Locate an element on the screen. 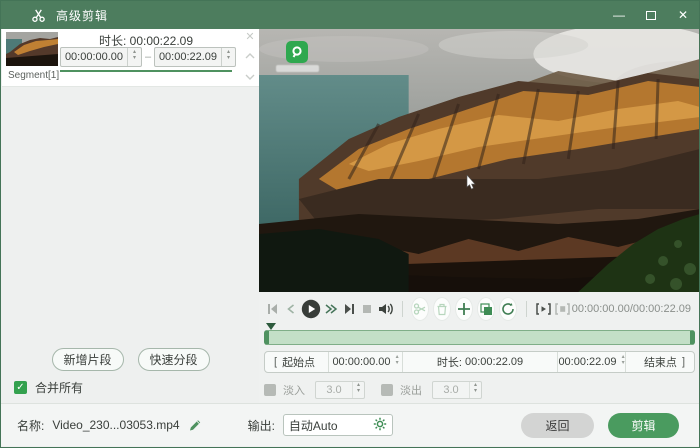 This screenshot has height=448, width=700. fade-in-value: 3.0 is located at coordinates (334, 390).